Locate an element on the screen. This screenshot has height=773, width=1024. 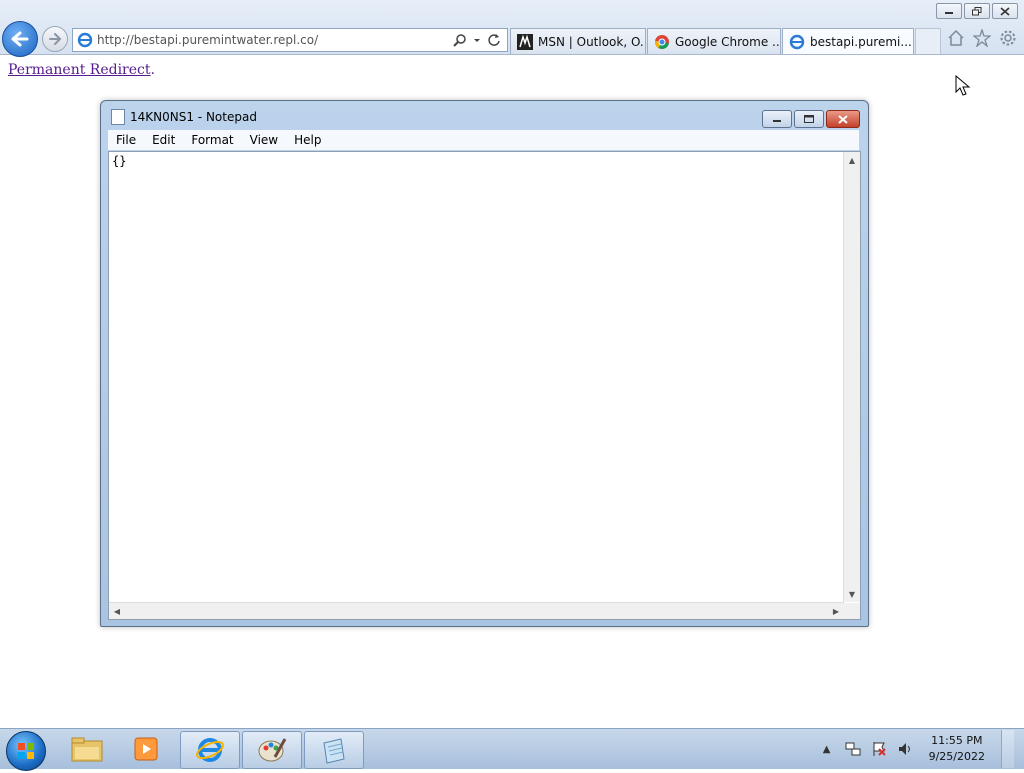
taskbar-internet-explorer is located at coordinates (210, 750).